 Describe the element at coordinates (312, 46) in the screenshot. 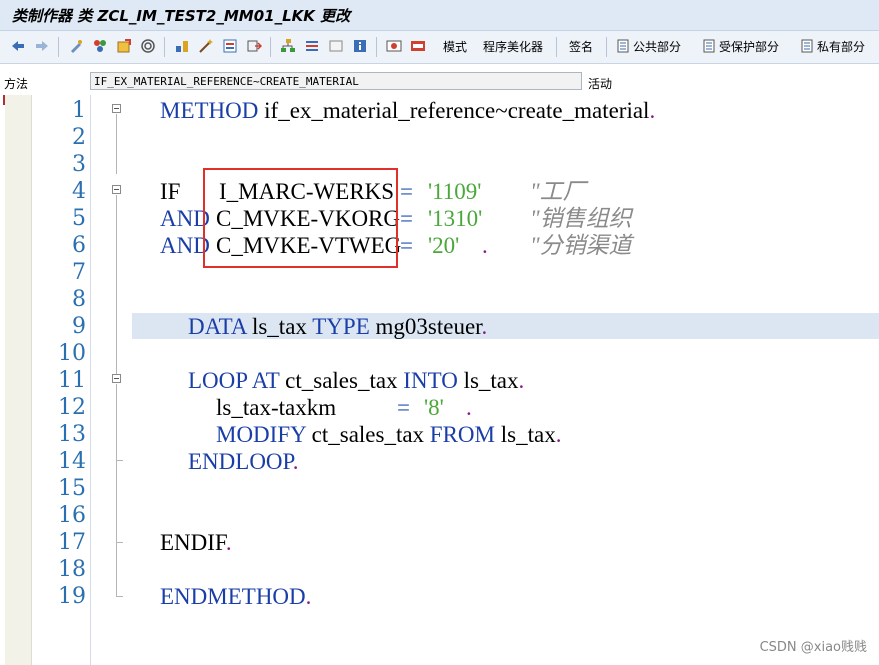

I see `stack-icon` at that location.